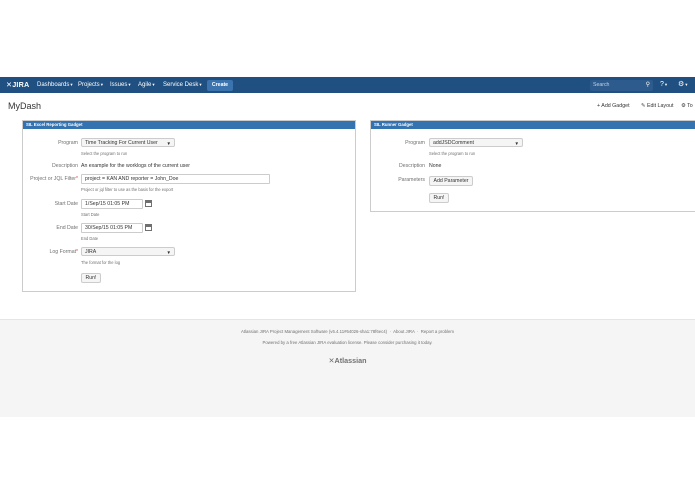 This screenshot has height=494, width=695. I want to click on search-input: Search ⚲, so click(621, 85).